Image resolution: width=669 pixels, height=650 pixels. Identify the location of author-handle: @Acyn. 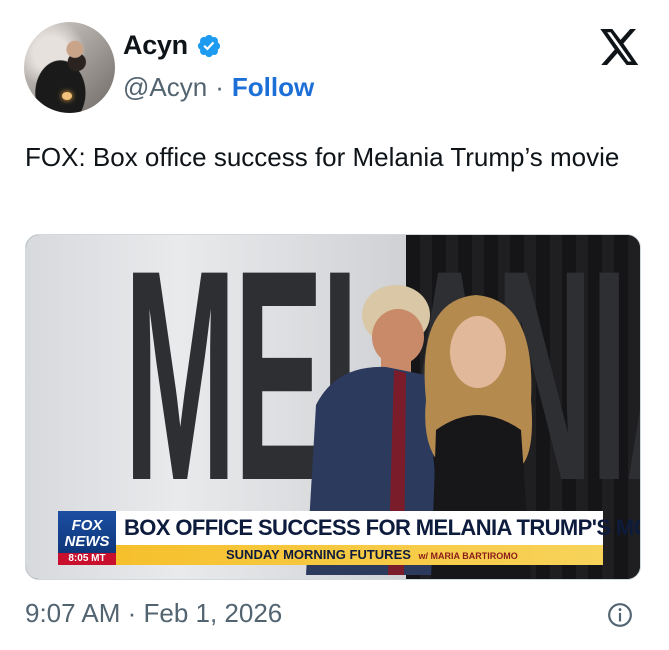
(165, 87).